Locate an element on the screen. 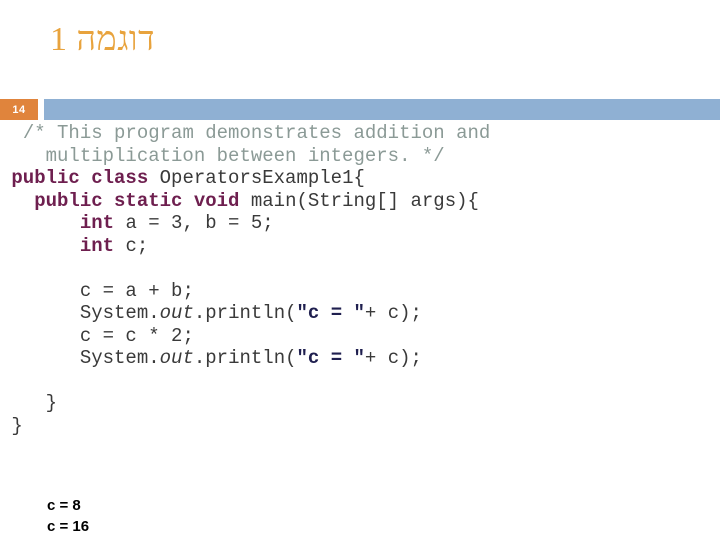  code-token-plain: c = a + b; is located at coordinates (136, 290).